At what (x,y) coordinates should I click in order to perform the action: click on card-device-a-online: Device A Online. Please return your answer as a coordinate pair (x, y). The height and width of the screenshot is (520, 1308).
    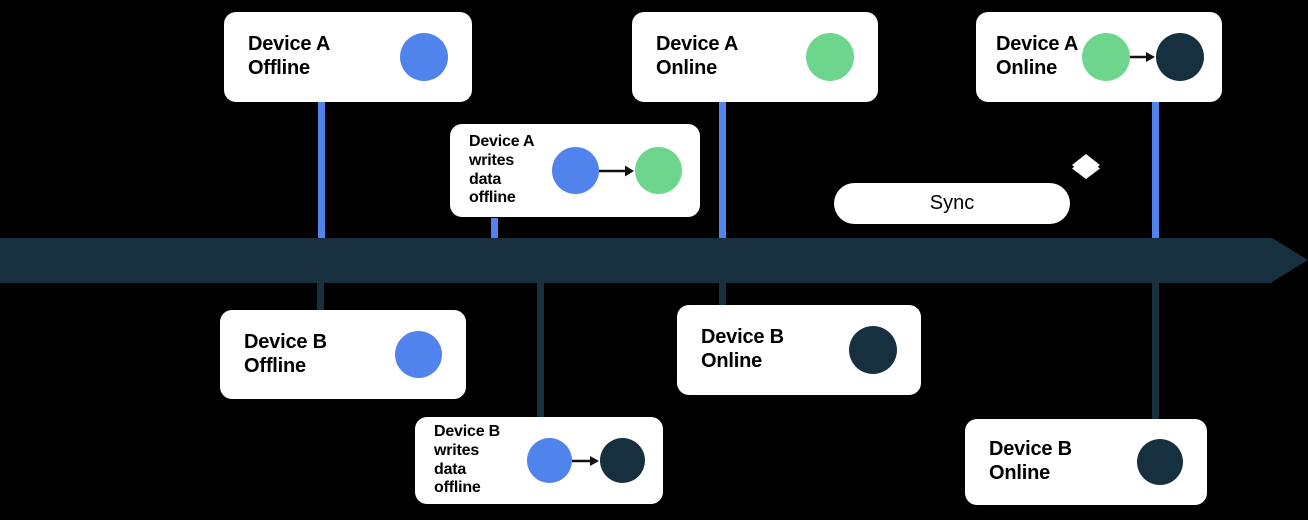
    Looking at the image, I should click on (755, 57).